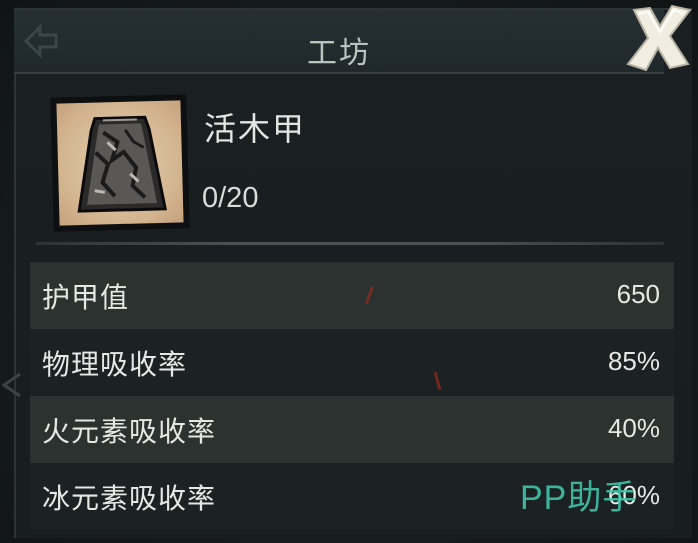 The height and width of the screenshot is (543, 698). I want to click on title-bar: 工坊, so click(339, 42).